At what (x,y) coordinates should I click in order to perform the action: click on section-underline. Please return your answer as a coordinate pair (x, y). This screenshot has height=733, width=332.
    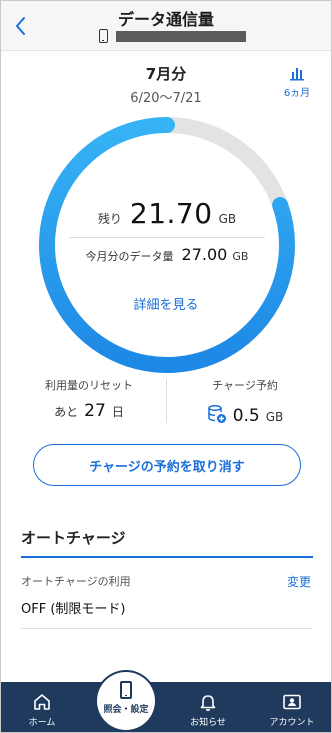
    Looking at the image, I should click on (167, 557).